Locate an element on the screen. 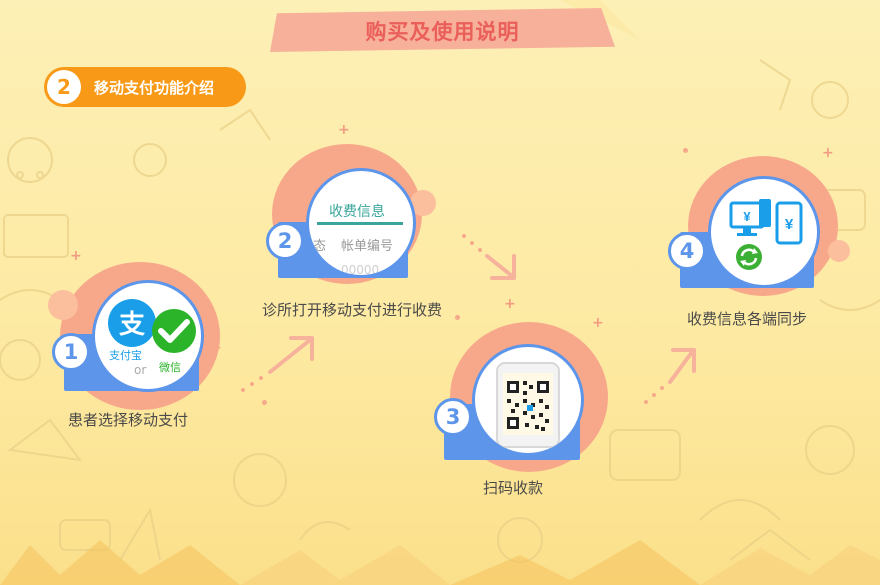 This screenshot has height=585, width=880. step-4-illustration: ¥ ¥ is located at coordinates (764, 232).